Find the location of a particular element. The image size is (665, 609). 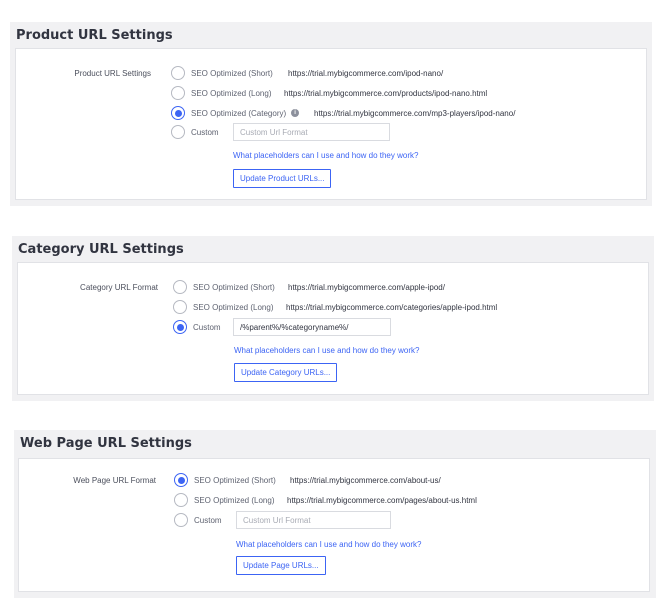

product-option-label: SEO Optimized (Long) is located at coordinates (231, 93).